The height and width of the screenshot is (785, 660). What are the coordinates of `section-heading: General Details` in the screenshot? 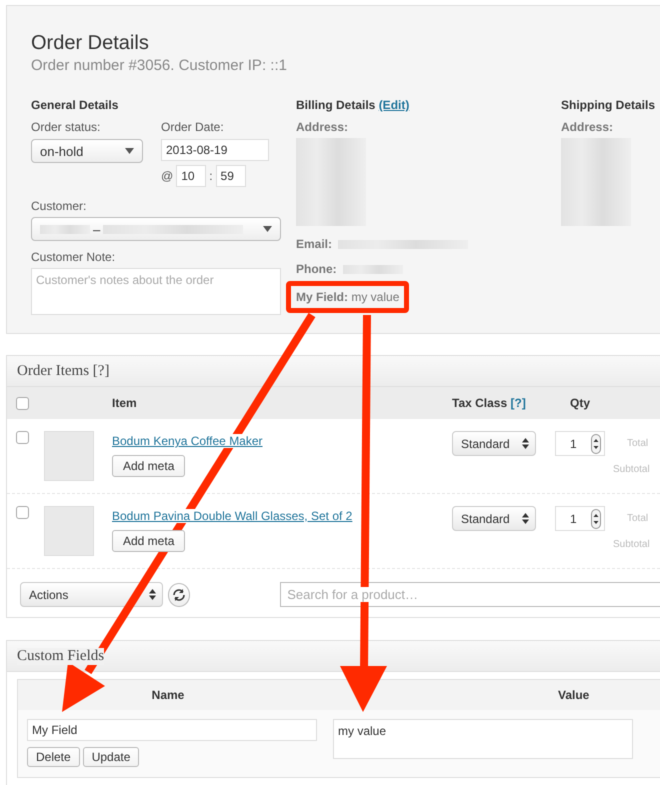 It's located at (75, 105).